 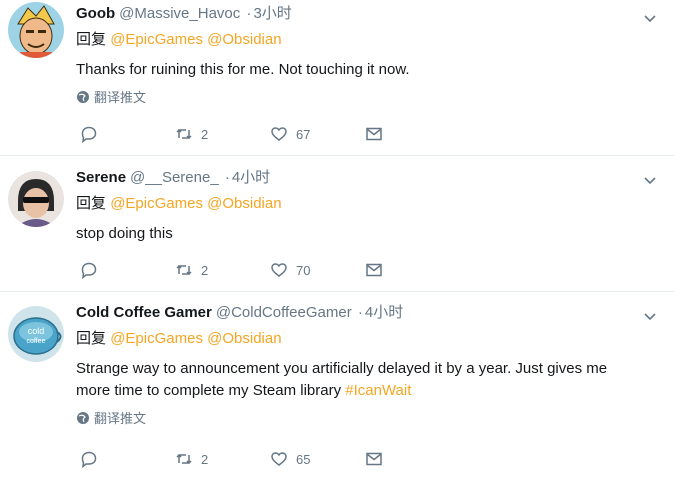 What do you see at coordinates (284, 312) in the screenshot?
I see `user-handle: @ColdCoffeeGamer` at bounding box center [284, 312].